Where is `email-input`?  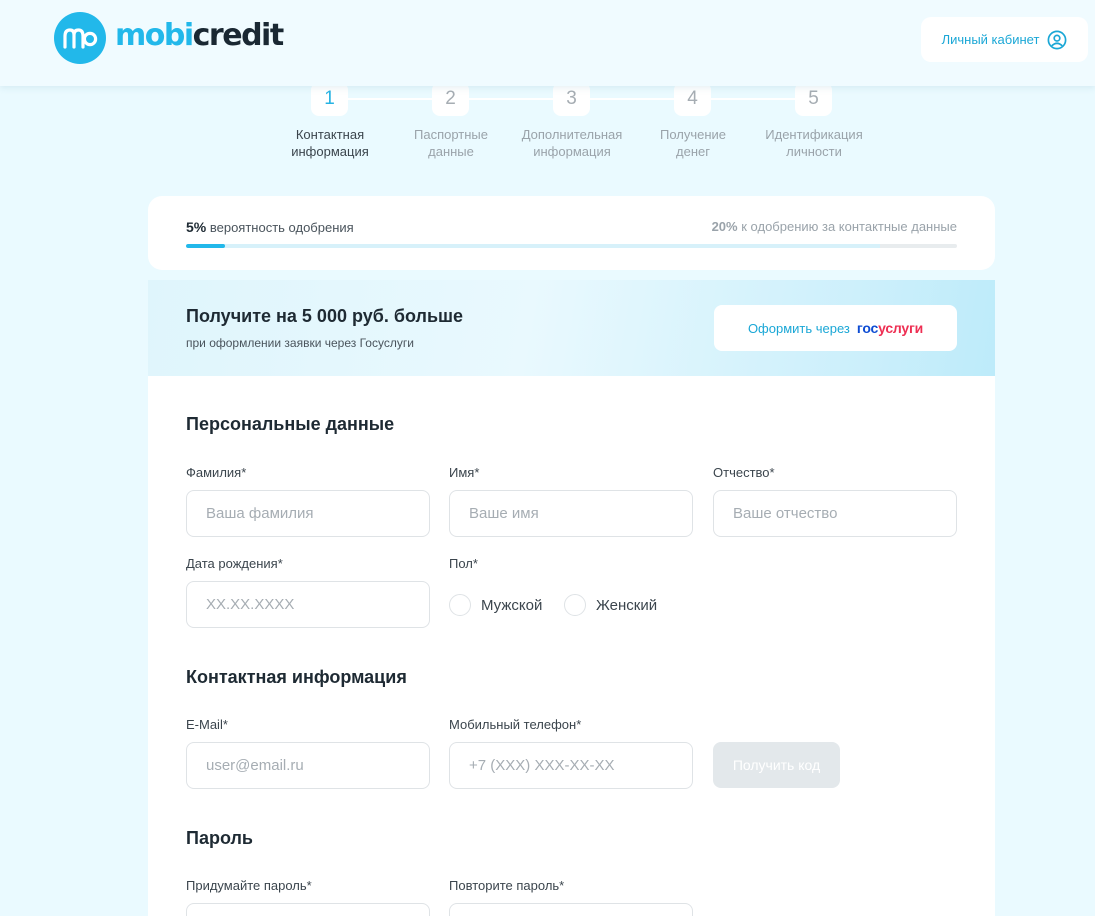
email-input is located at coordinates (308, 765).